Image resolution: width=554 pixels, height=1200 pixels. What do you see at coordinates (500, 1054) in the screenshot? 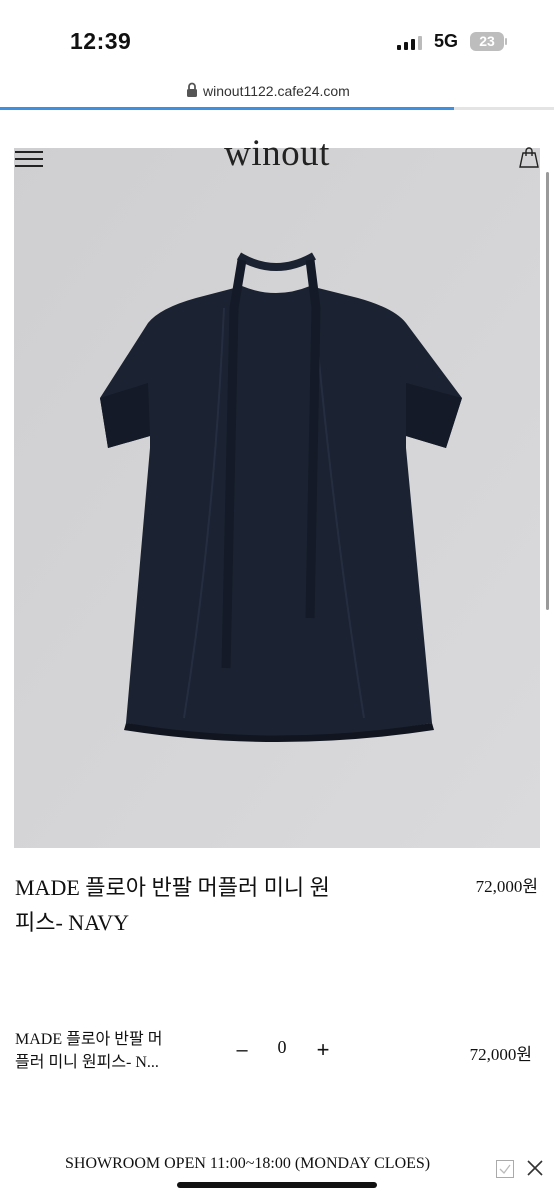
I see `option-price: 72,000원` at bounding box center [500, 1054].